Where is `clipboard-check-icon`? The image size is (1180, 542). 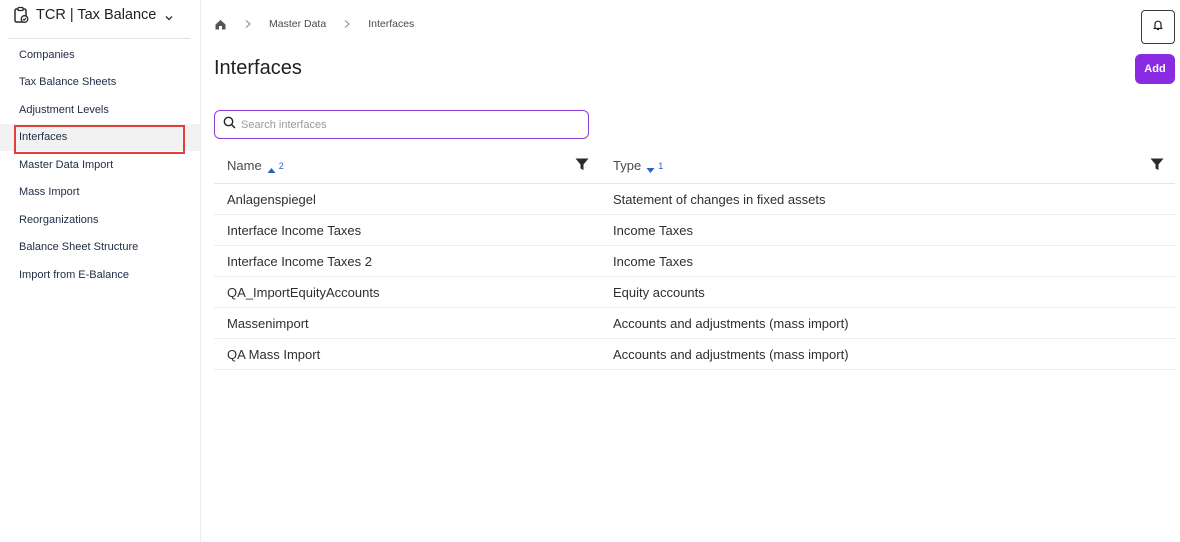
clipboard-check-icon is located at coordinates (21, 15).